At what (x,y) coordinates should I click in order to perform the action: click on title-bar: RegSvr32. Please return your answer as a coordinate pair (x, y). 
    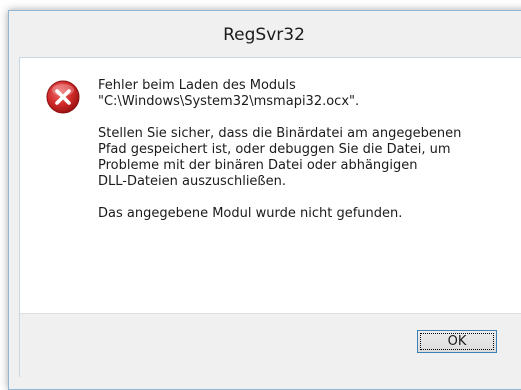
    Looking at the image, I should click on (265, 34).